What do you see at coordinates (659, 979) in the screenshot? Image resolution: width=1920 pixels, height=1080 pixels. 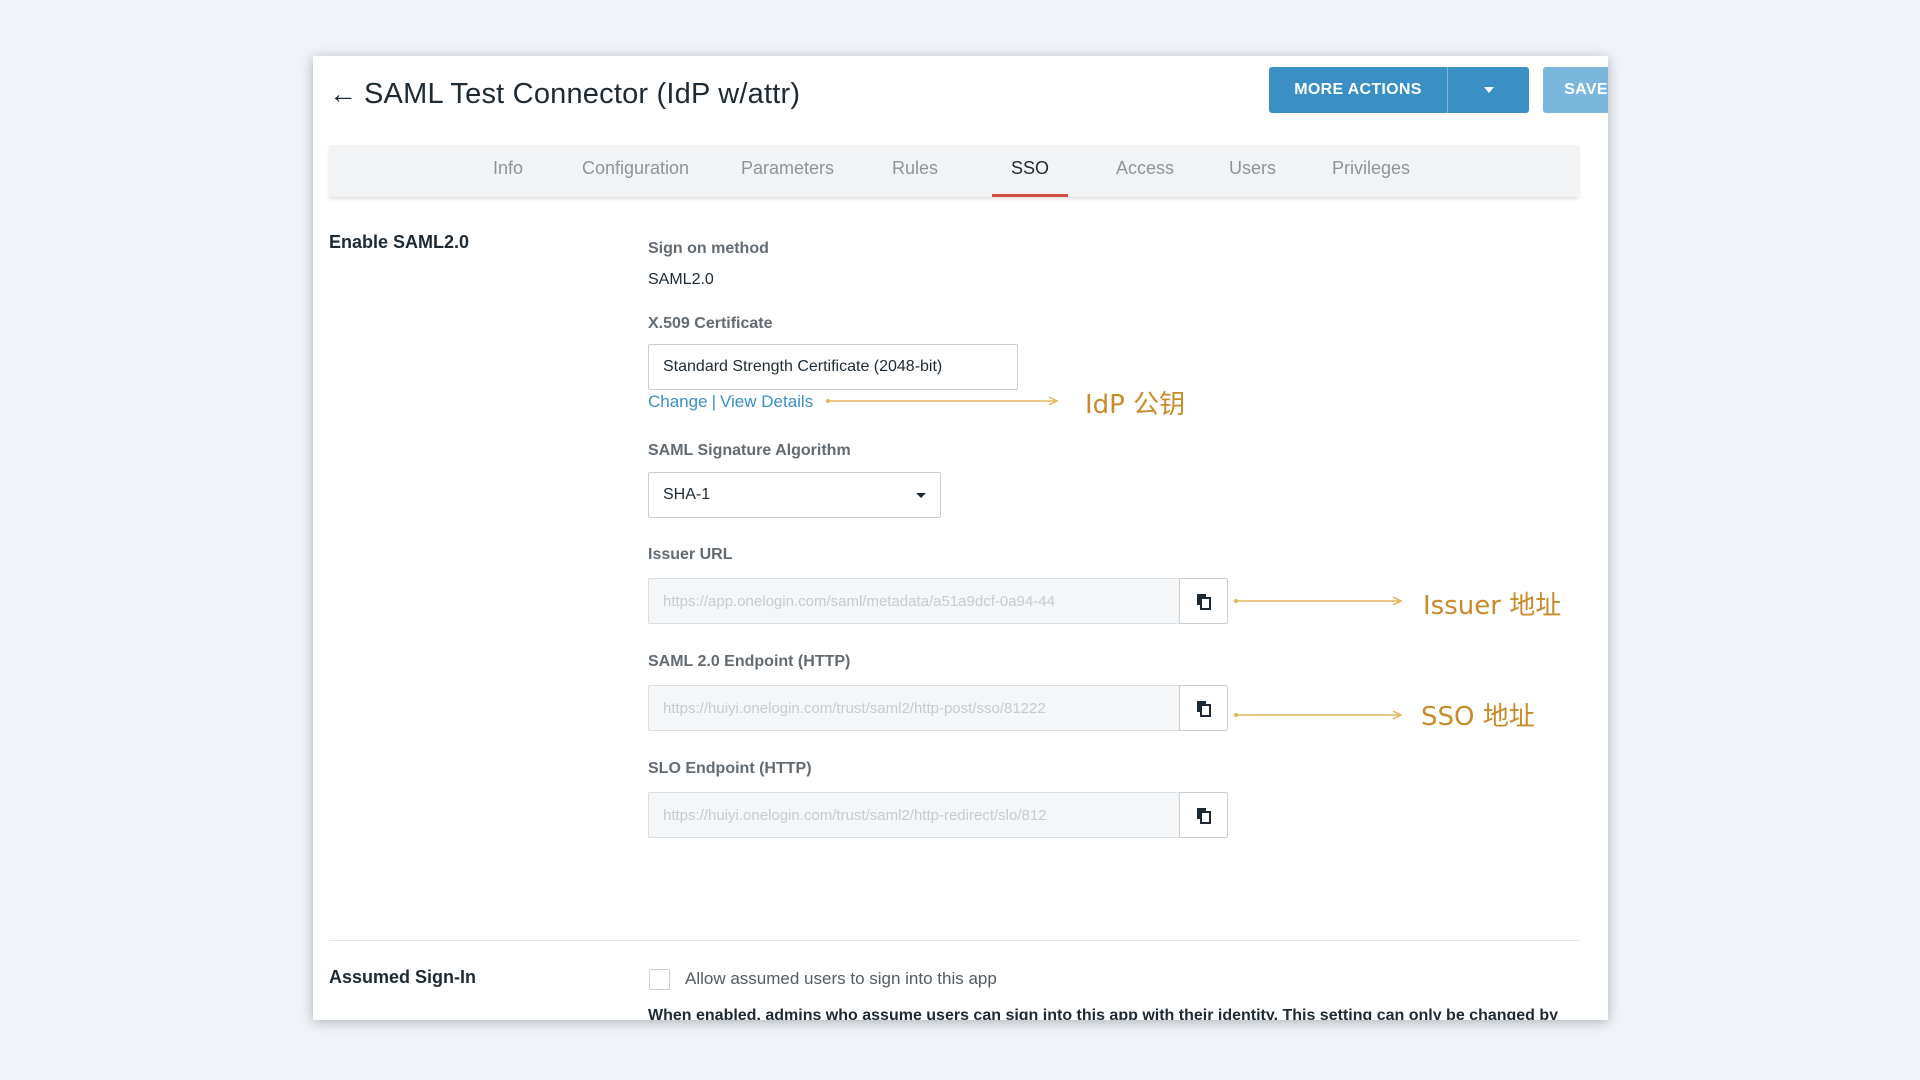 I see `allow-assumed-users-checkbox` at bounding box center [659, 979].